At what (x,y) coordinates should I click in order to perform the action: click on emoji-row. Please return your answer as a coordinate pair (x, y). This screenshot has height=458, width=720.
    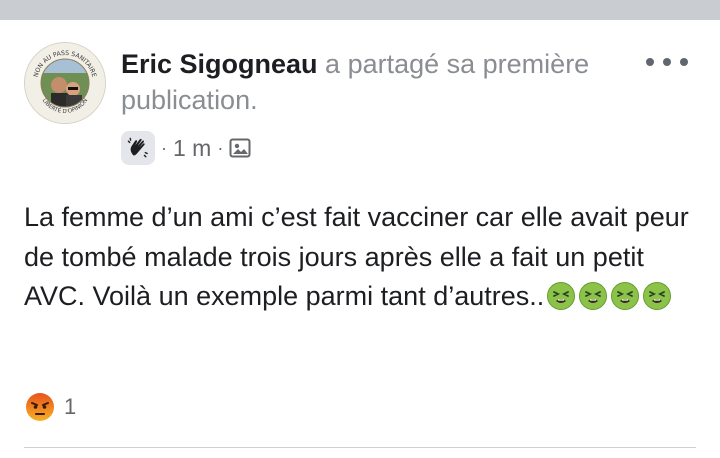
    Looking at the image, I should click on (608, 302).